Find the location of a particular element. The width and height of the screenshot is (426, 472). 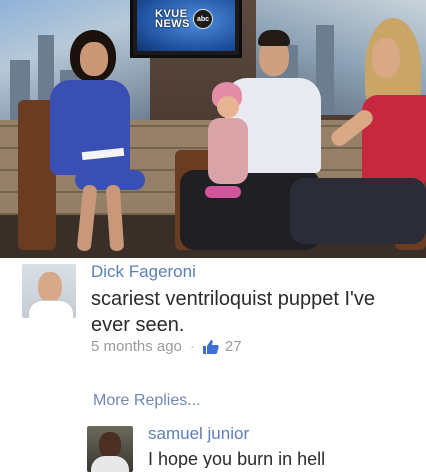

baby-shoes is located at coordinates (223, 192).